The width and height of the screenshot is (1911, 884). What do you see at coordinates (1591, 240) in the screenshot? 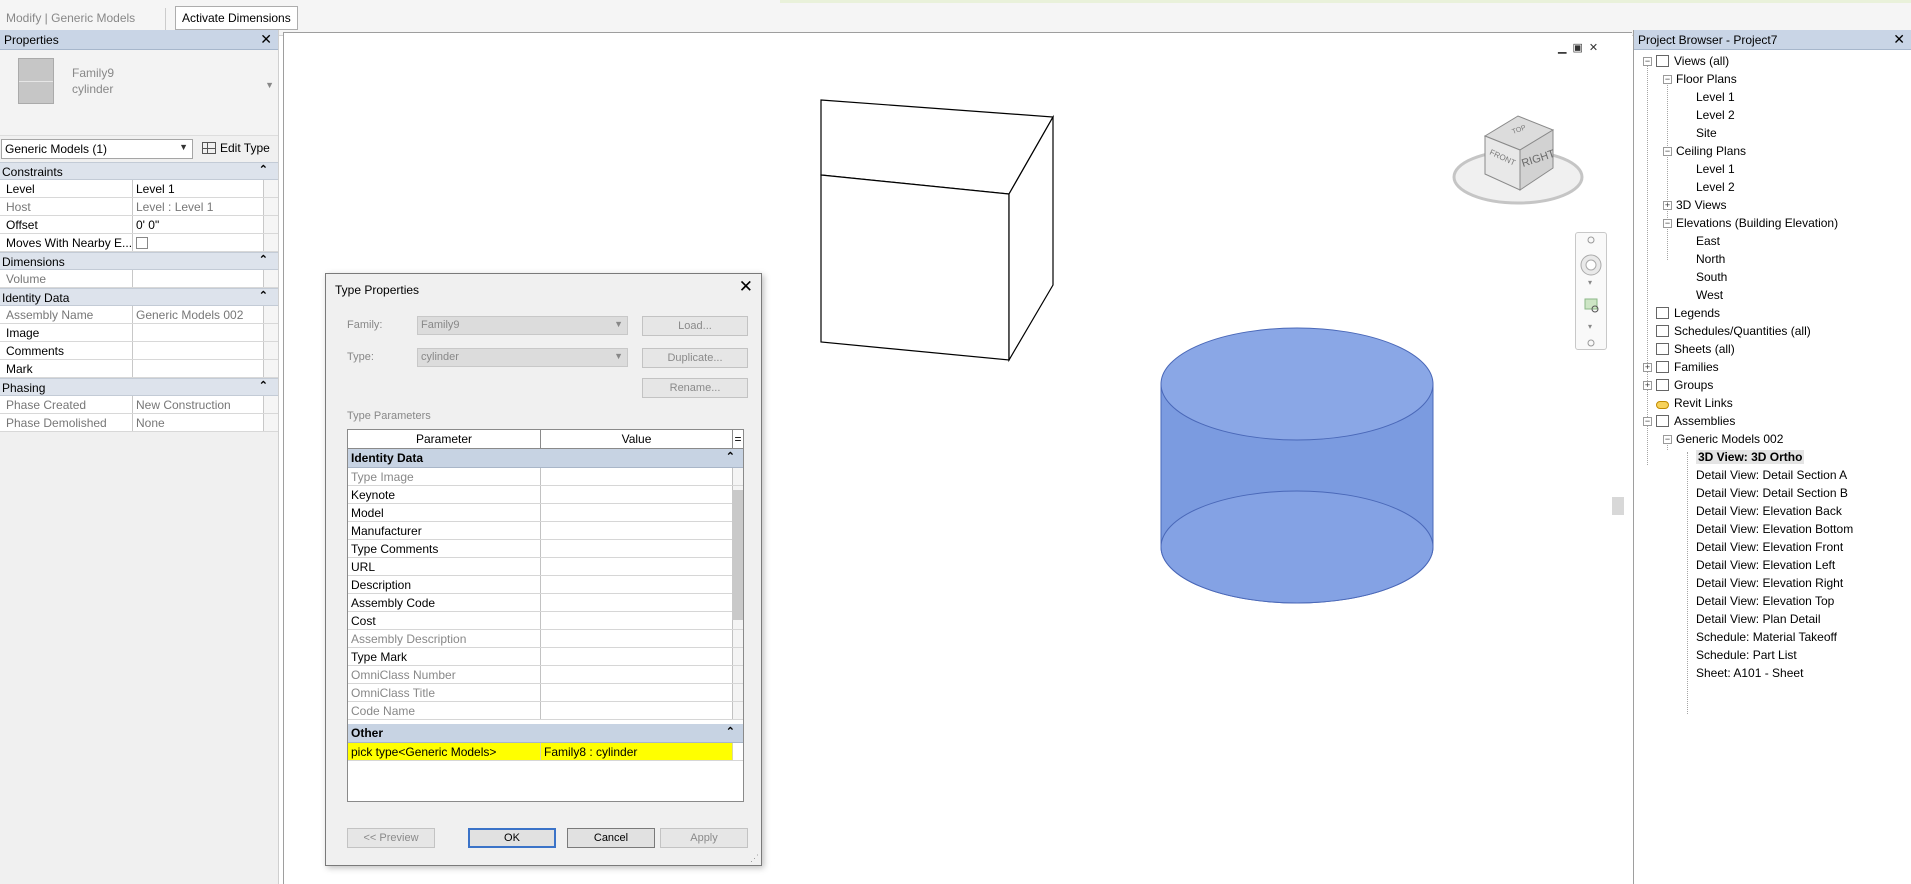
I see `close-icon` at bounding box center [1591, 240].